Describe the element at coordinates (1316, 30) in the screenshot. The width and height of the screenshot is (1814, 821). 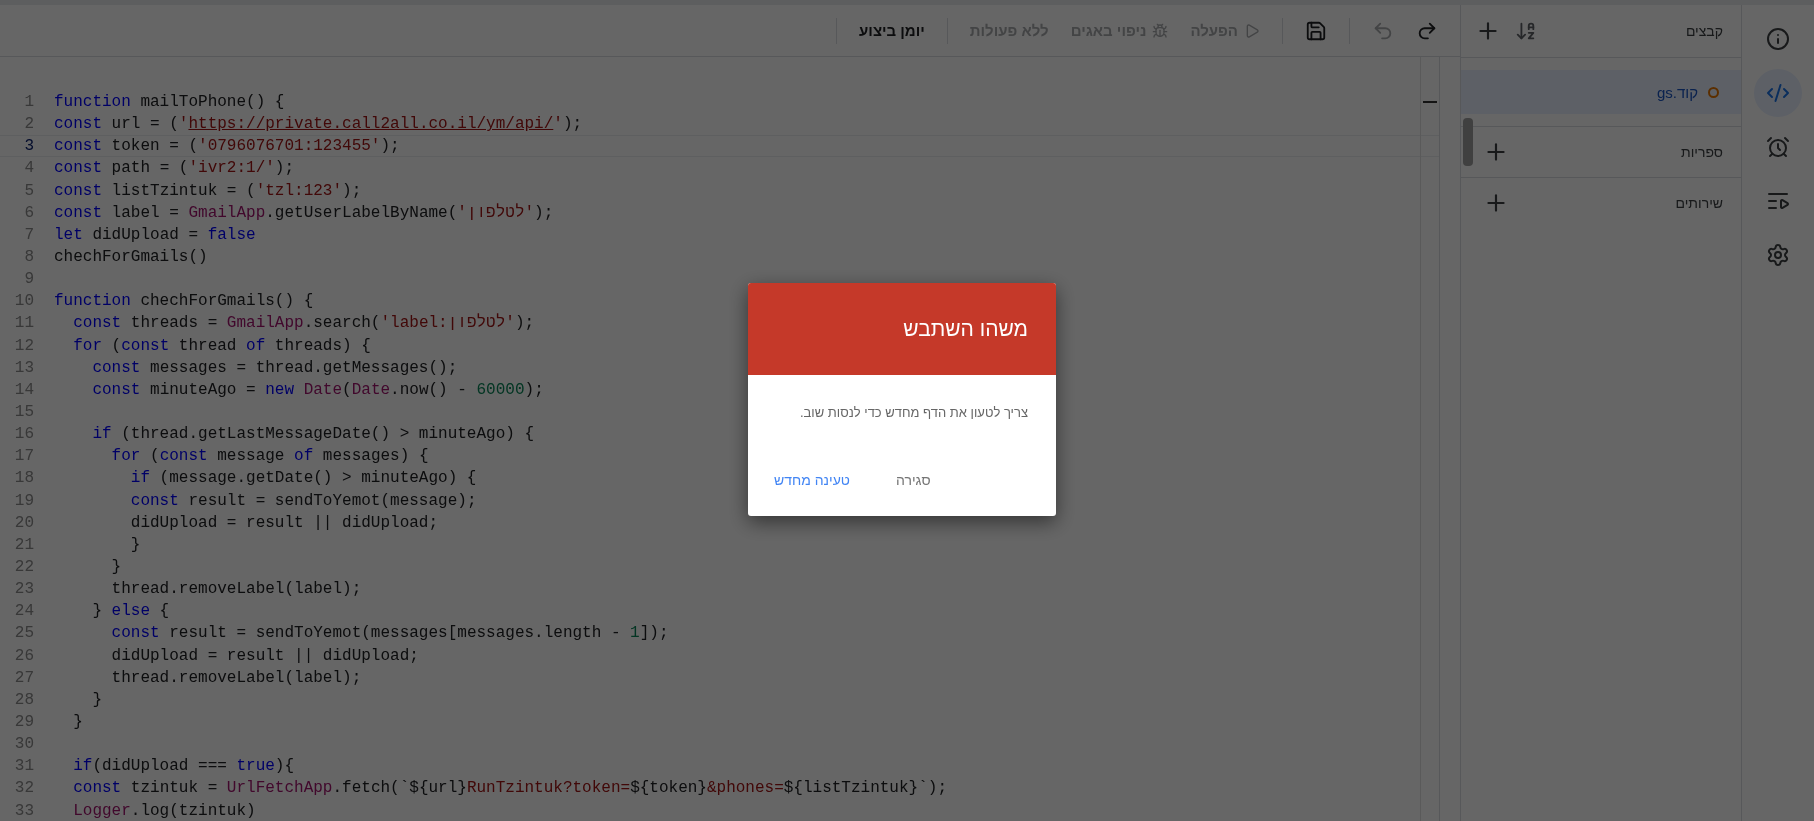
I see `save-icon` at that location.